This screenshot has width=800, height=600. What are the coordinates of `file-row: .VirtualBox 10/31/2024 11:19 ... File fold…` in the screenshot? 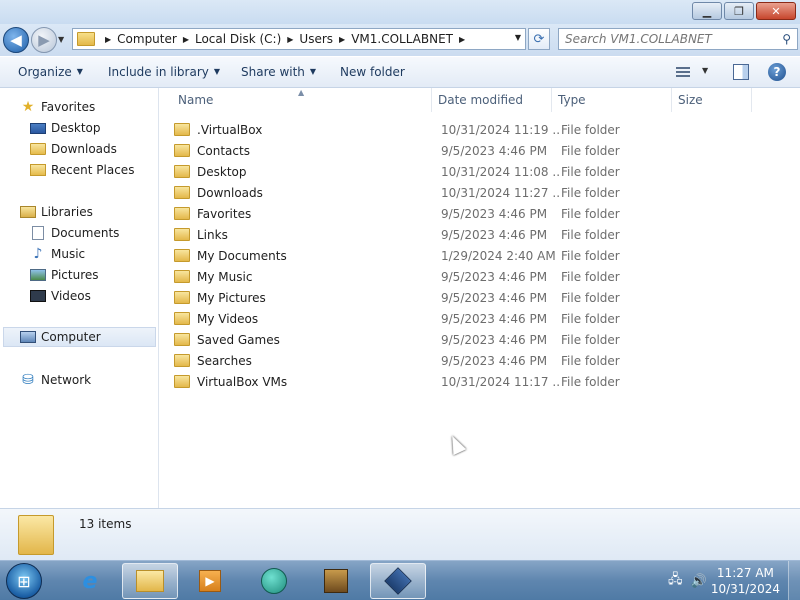 It's located at (474, 129).